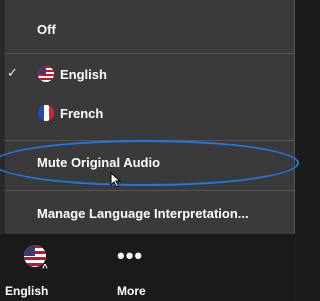 This screenshot has width=320, height=301. What do you see at coordinates (83, 74) in the screenshot?
I see `menu-item-label: English` at bounding box center [83, 74].